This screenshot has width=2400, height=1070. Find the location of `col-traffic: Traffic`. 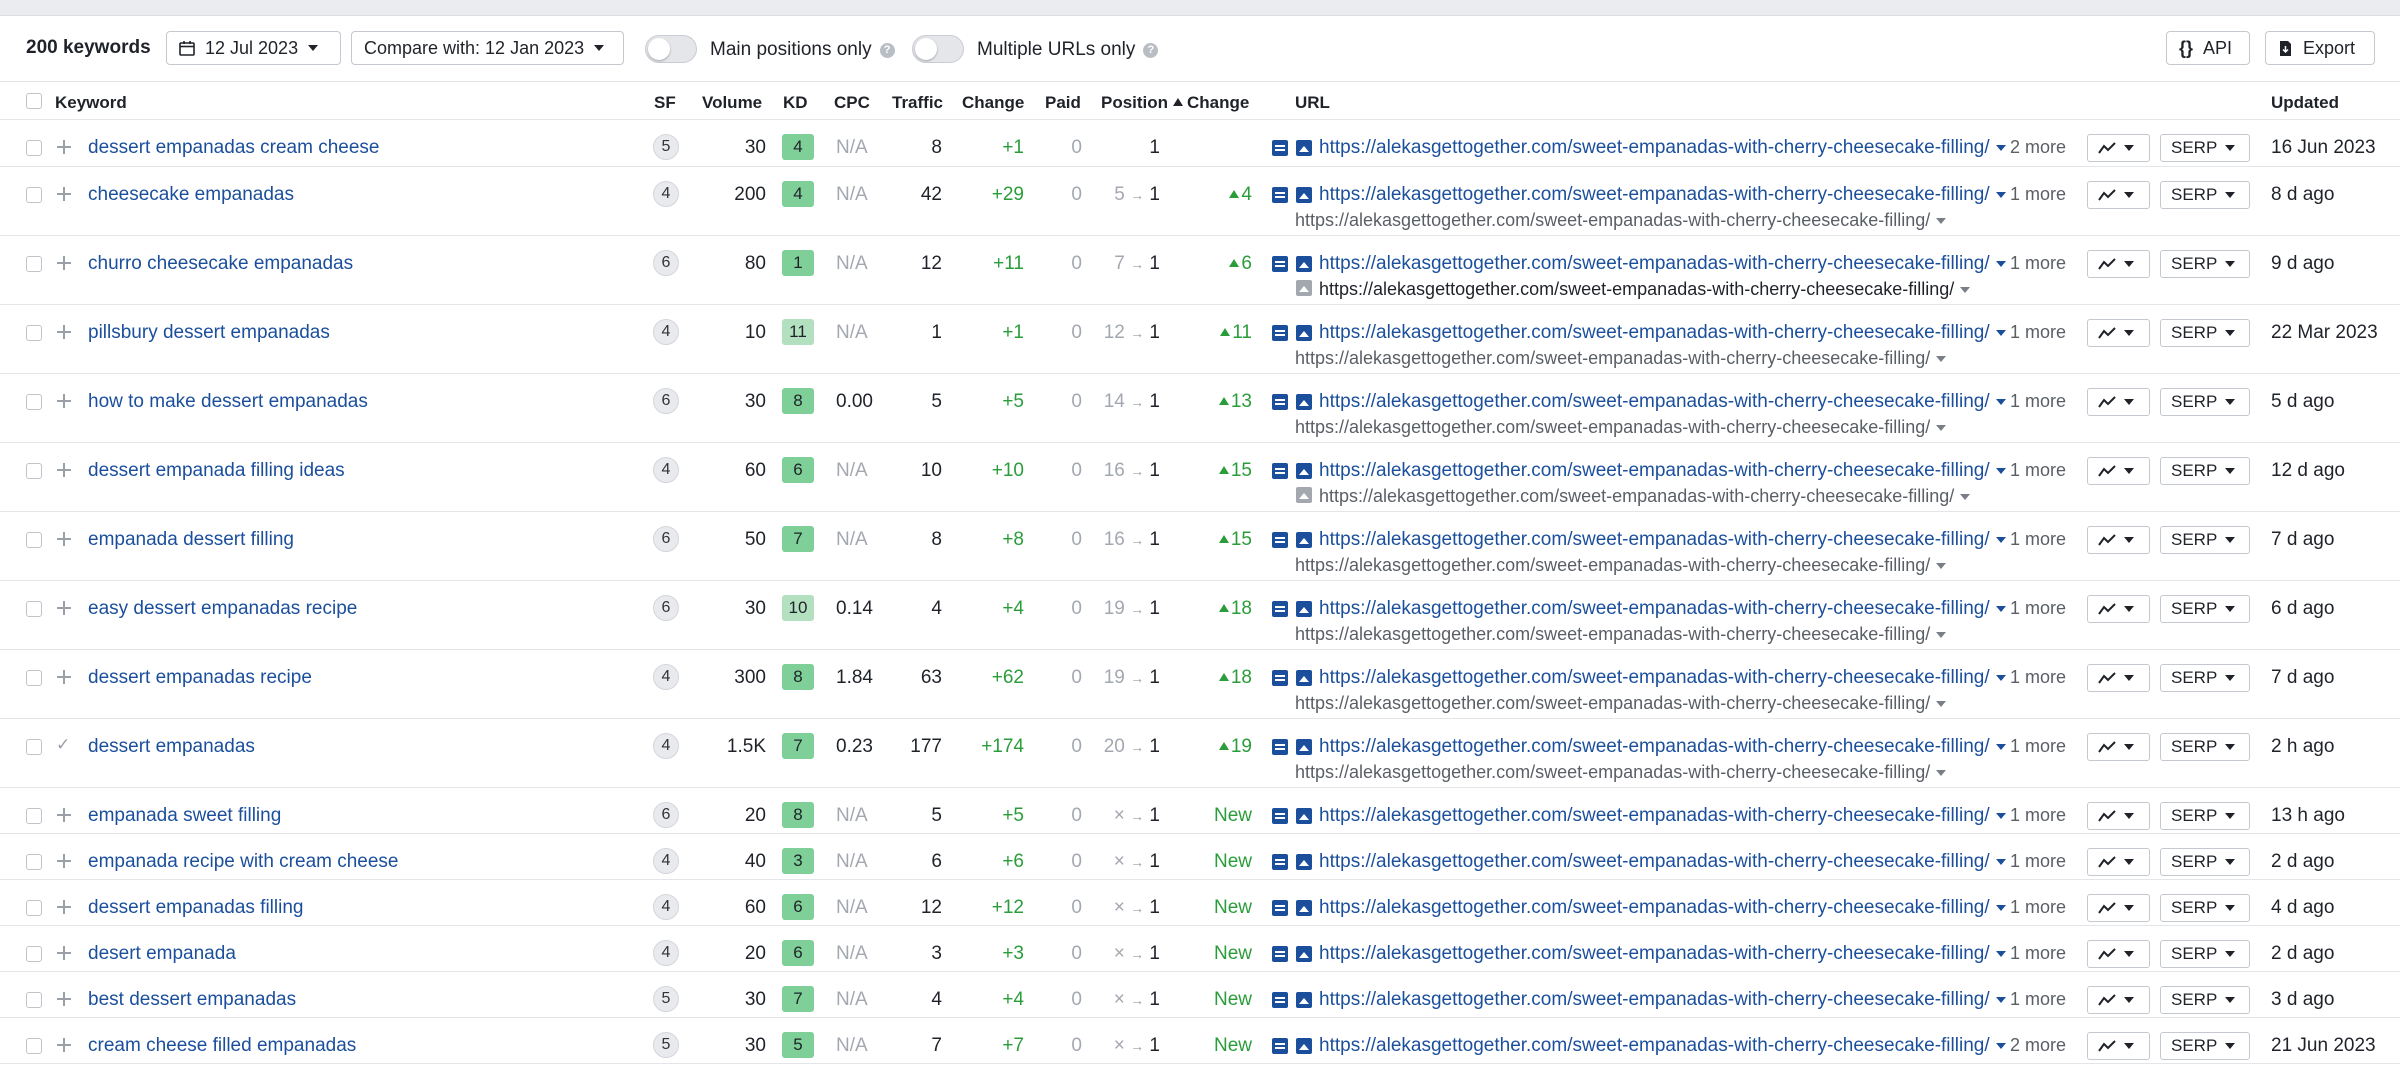

col-traffic: Traffic is located at coordinates (917, 103).